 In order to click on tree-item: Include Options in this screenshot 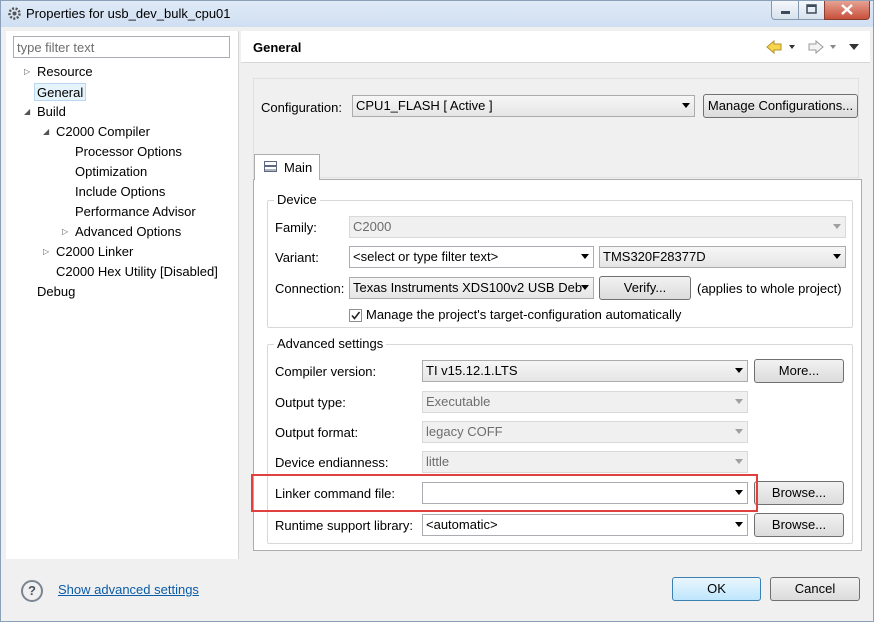, I will do `click(120, 192)`.